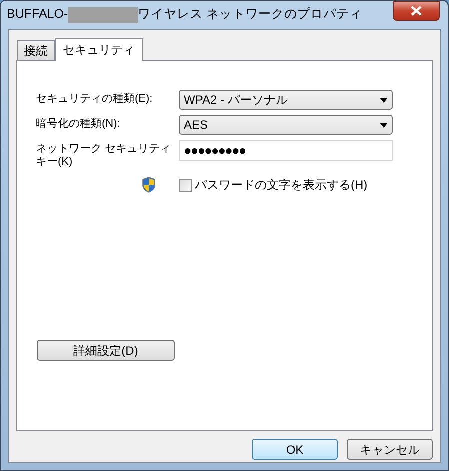 This screenshot has width=449, height=471. I want to click on window-title: ワイヤレス ネットワークのプロパティ, so click(250, 15).